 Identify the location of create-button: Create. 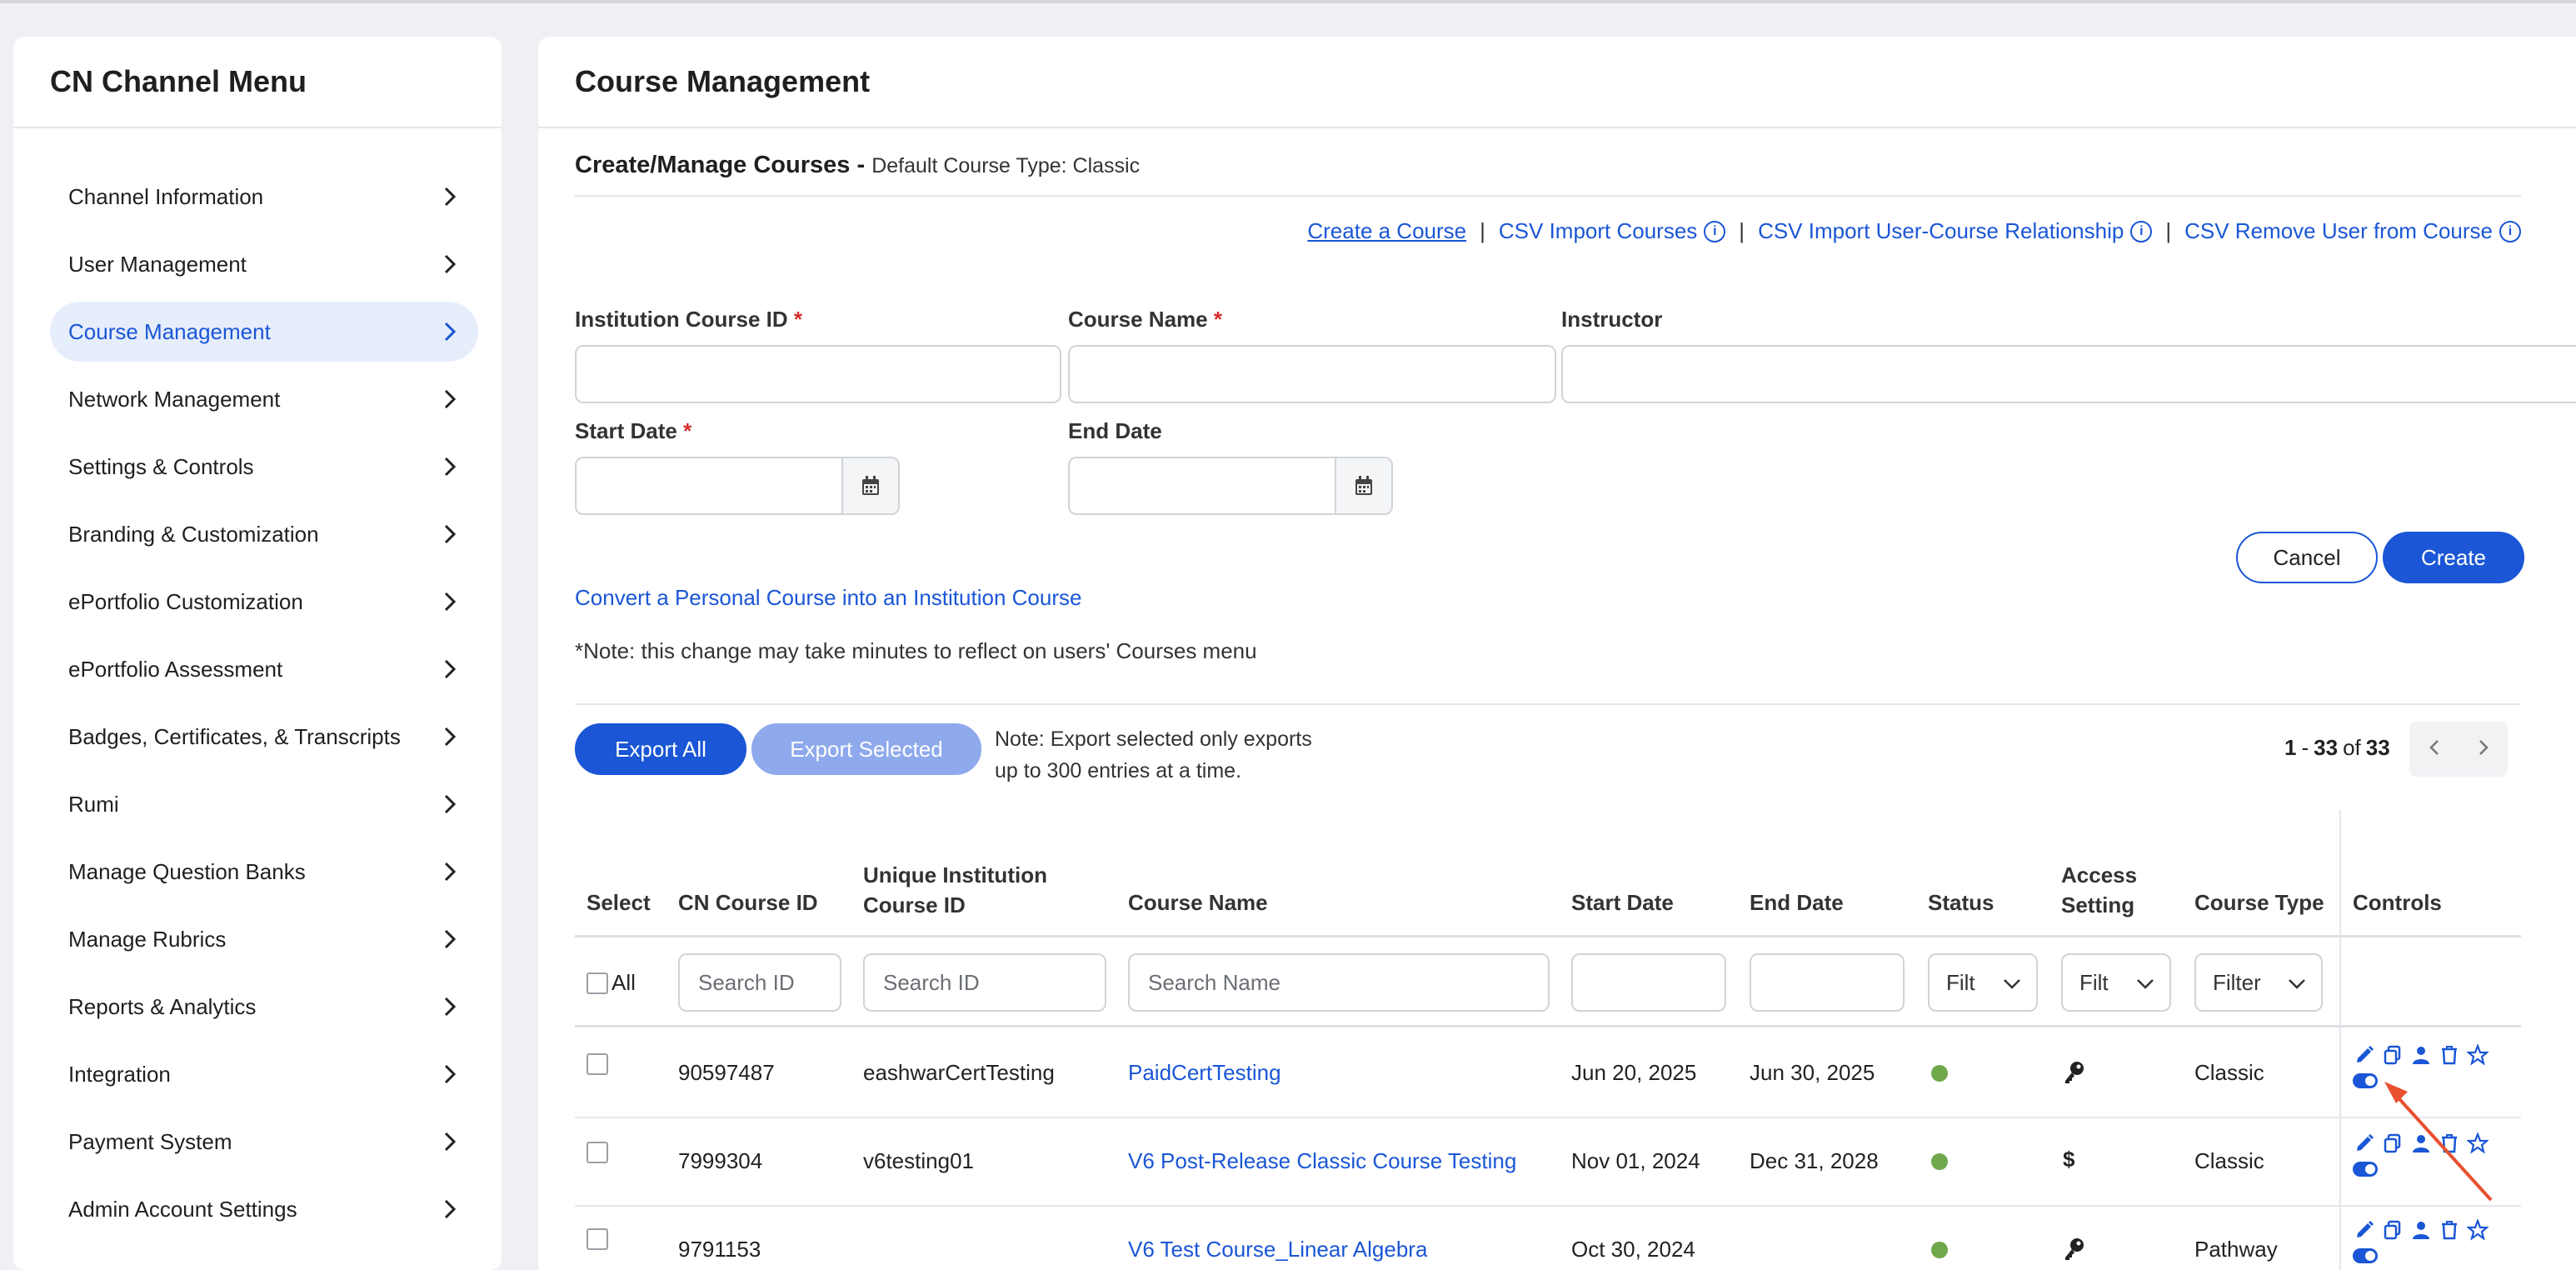
(2453, 557).